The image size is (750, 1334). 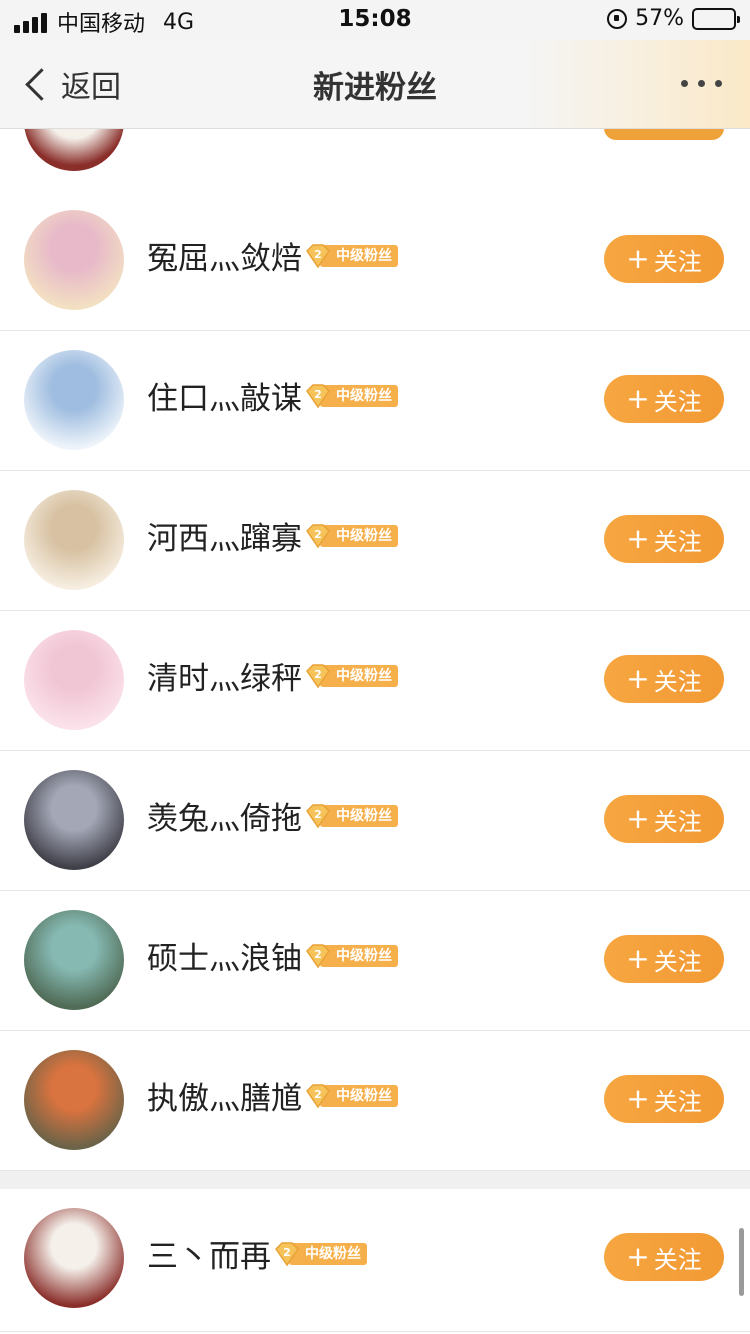 What do you see at coordinates (224, 955) in the screenshot?
I see `follower-name: 硕士灬浪铀` at bounding box center [224, 955].